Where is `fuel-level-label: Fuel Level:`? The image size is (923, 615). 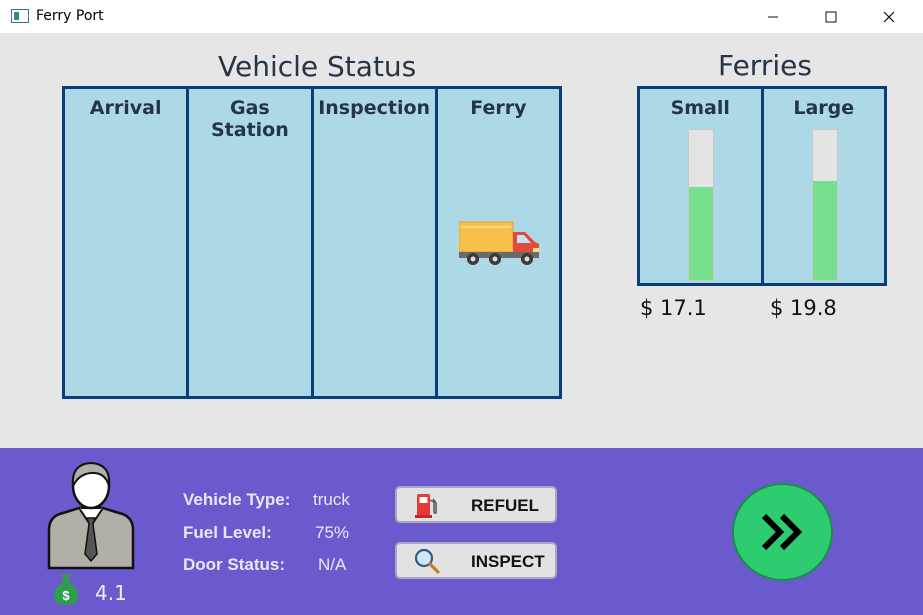 fuel-level-label: Fuel Level: is located at coordinates (227, 532).